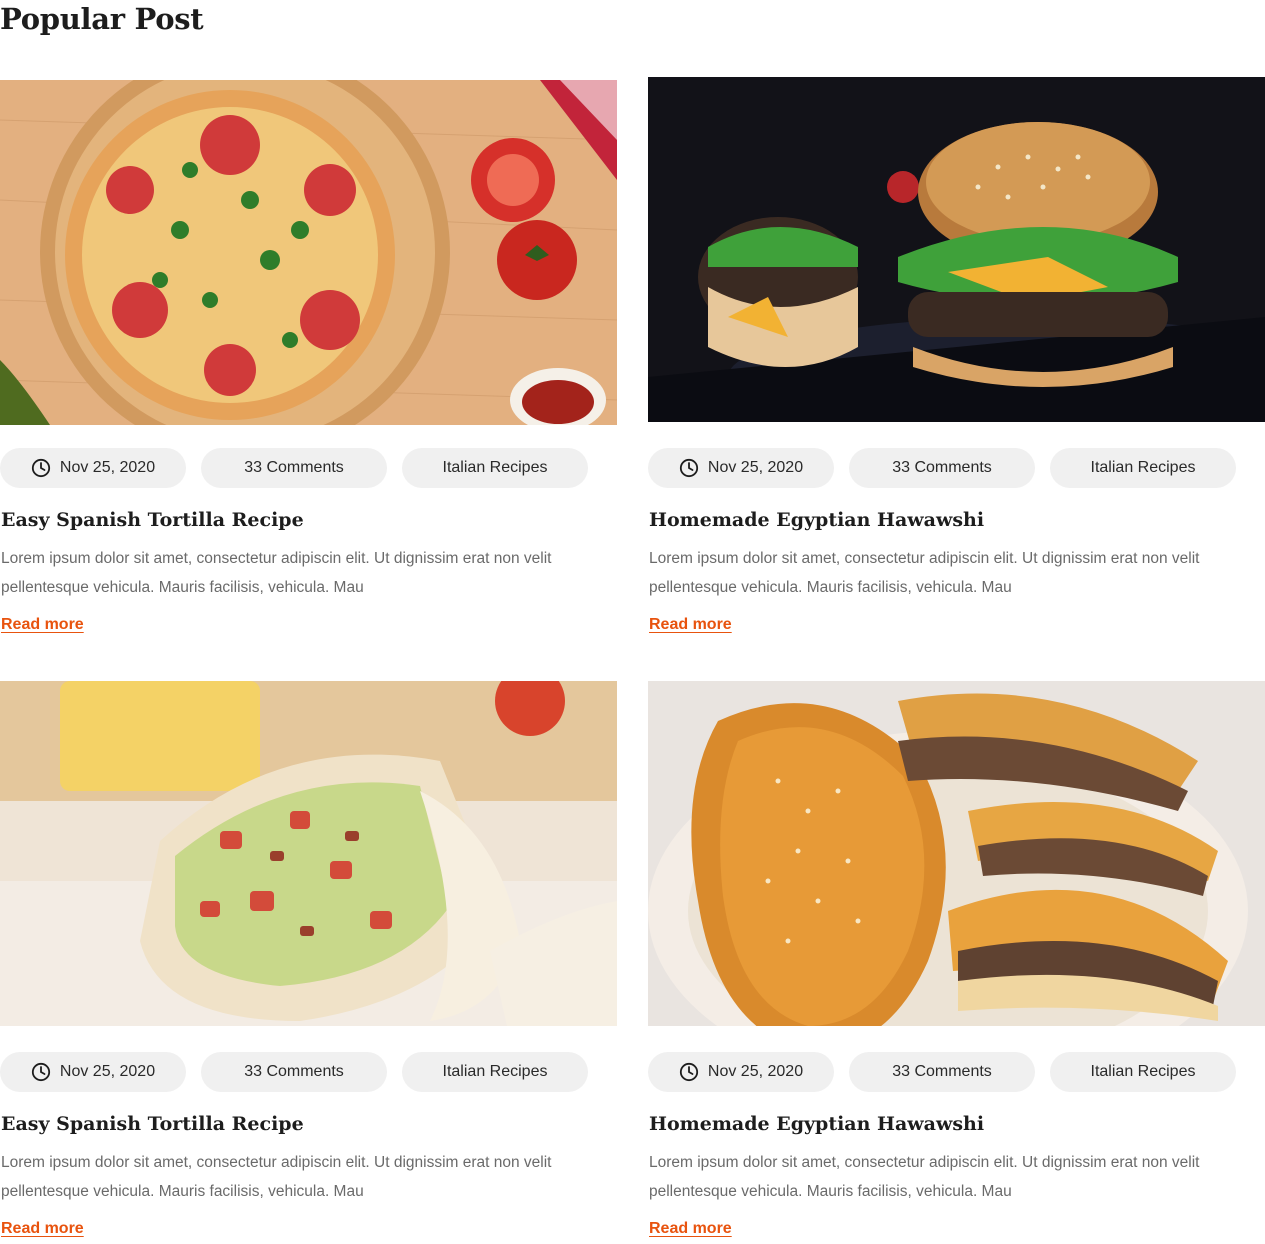 The width and height of the screenshot is (1265, 1244). Describe the element at coordinates (956, 853) in the screenshot. I see `post-image-pastry` at that location.